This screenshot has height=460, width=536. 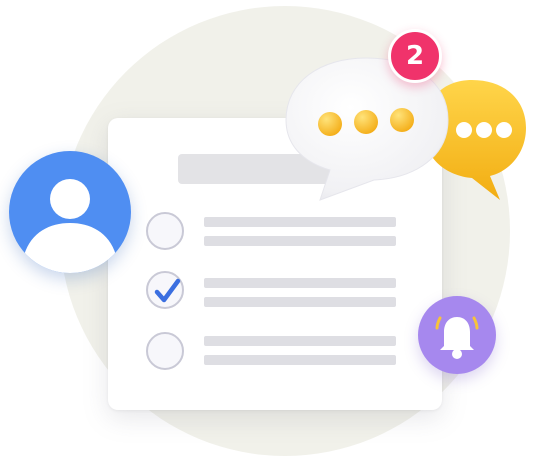 I want to click on checkmark-icon, so click(x=167, y=290).